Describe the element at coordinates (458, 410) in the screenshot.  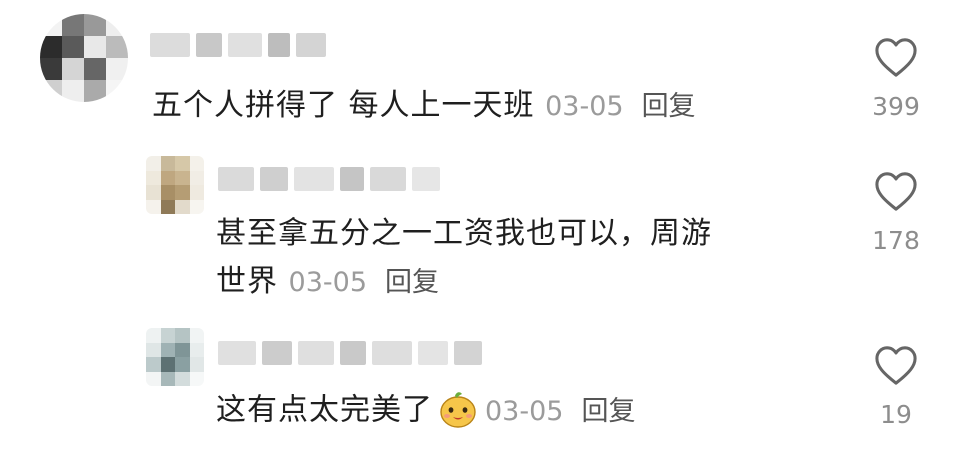
I see `smiling-face-emoji` at that location.